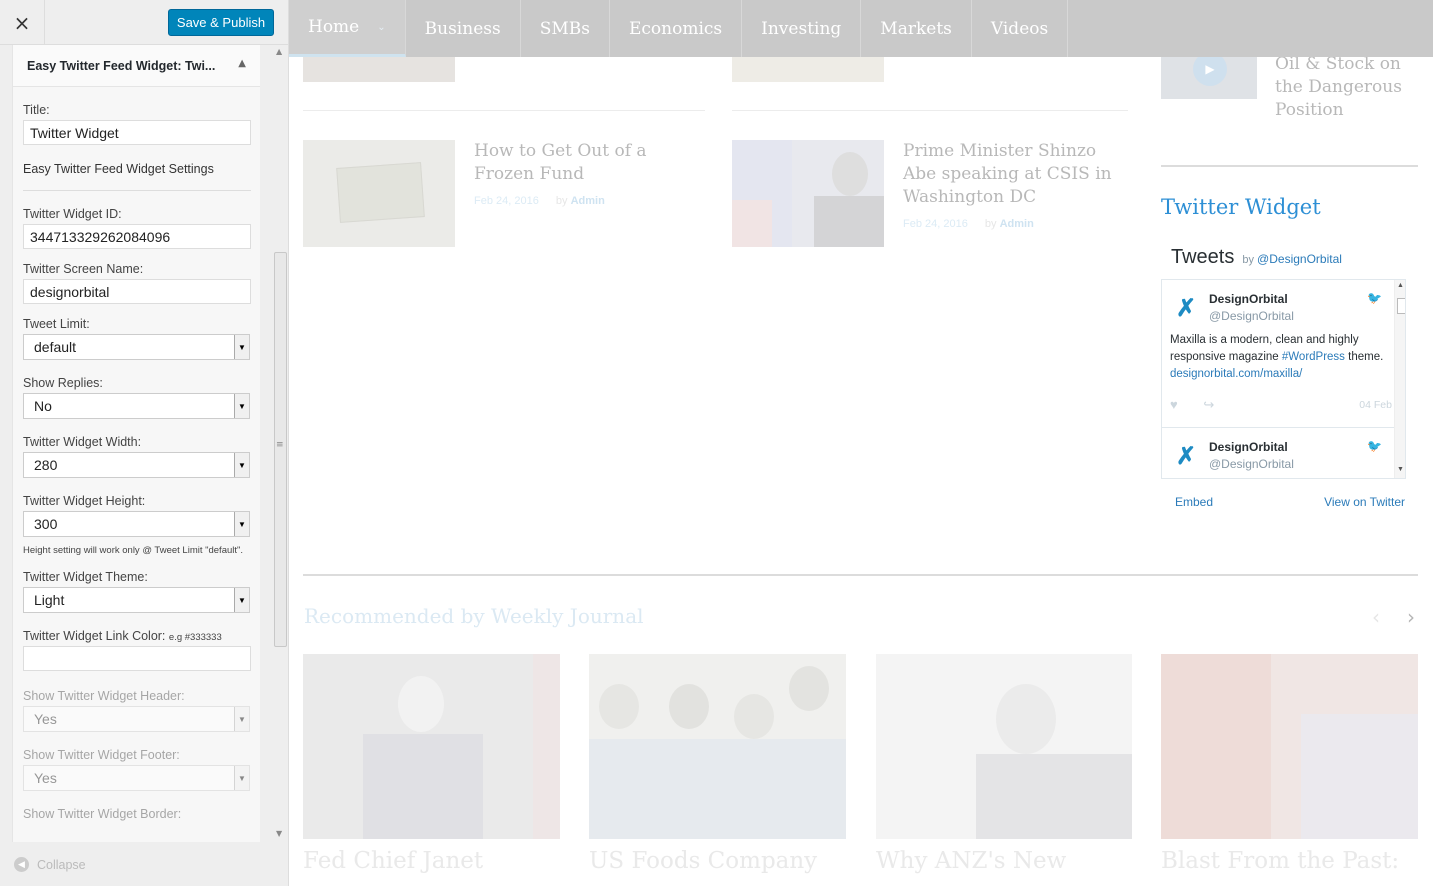 Image resolution: width=1433 pixels, height=886 pixels. I want to click on chevron-down-icon: ⌄, so click(381, 27).